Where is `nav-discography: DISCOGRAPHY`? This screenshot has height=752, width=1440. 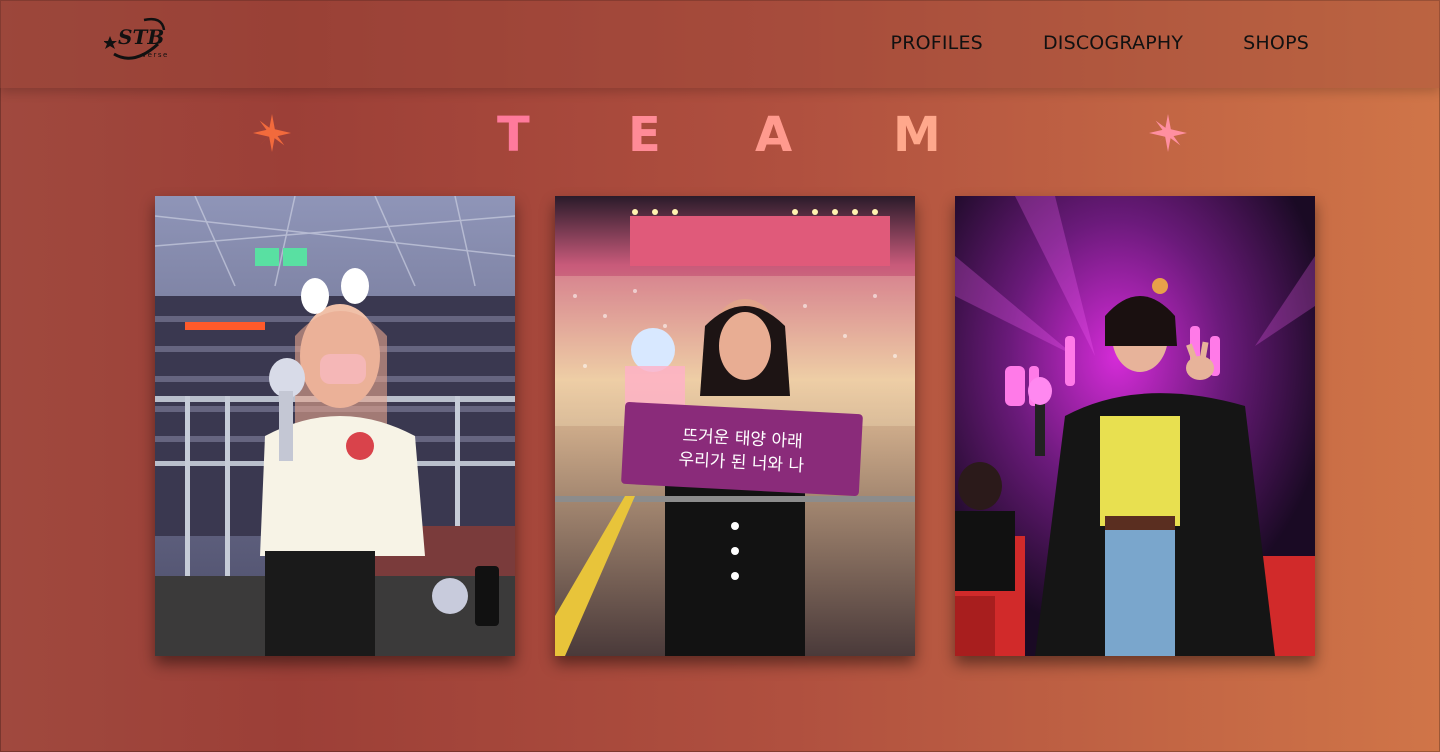
nav-discography: DISCOGRAPHY is located at coordinates (1113, 43).